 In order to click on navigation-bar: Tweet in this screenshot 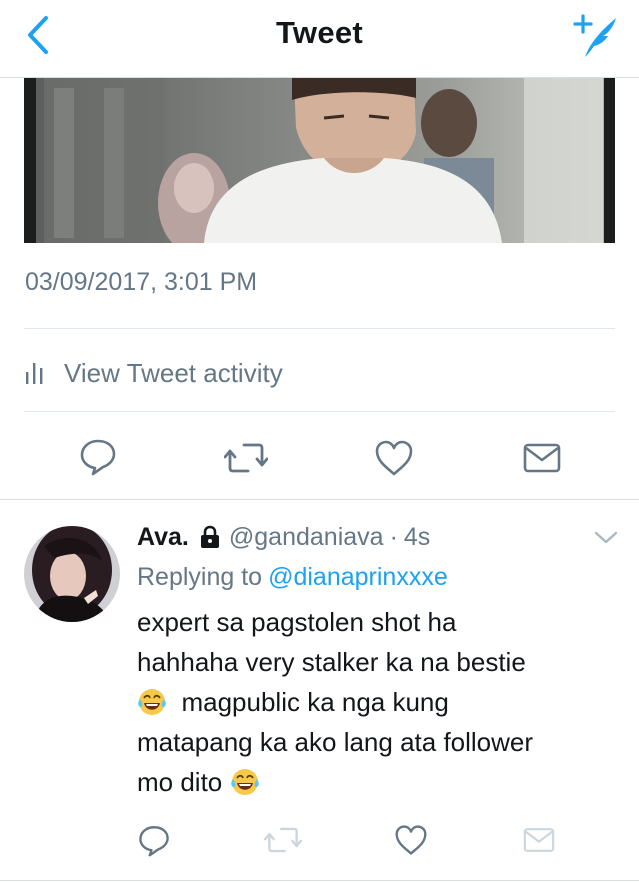, I will do `click(319, 39)`.